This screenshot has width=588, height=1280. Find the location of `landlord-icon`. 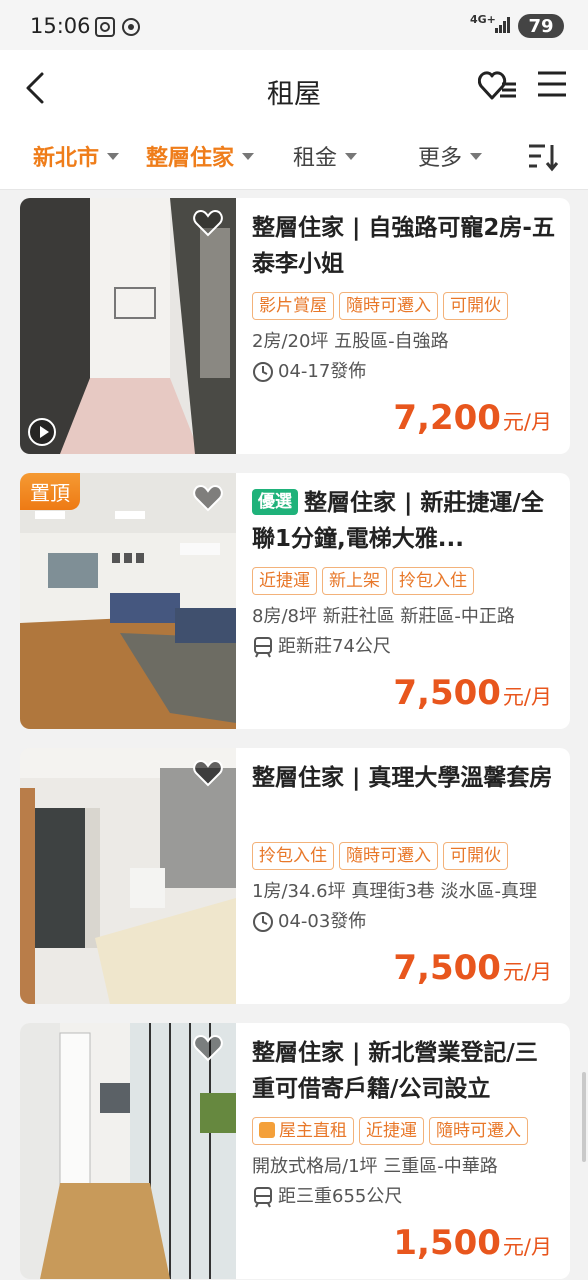

landlord-icon is located at coordinates (267, 1130).